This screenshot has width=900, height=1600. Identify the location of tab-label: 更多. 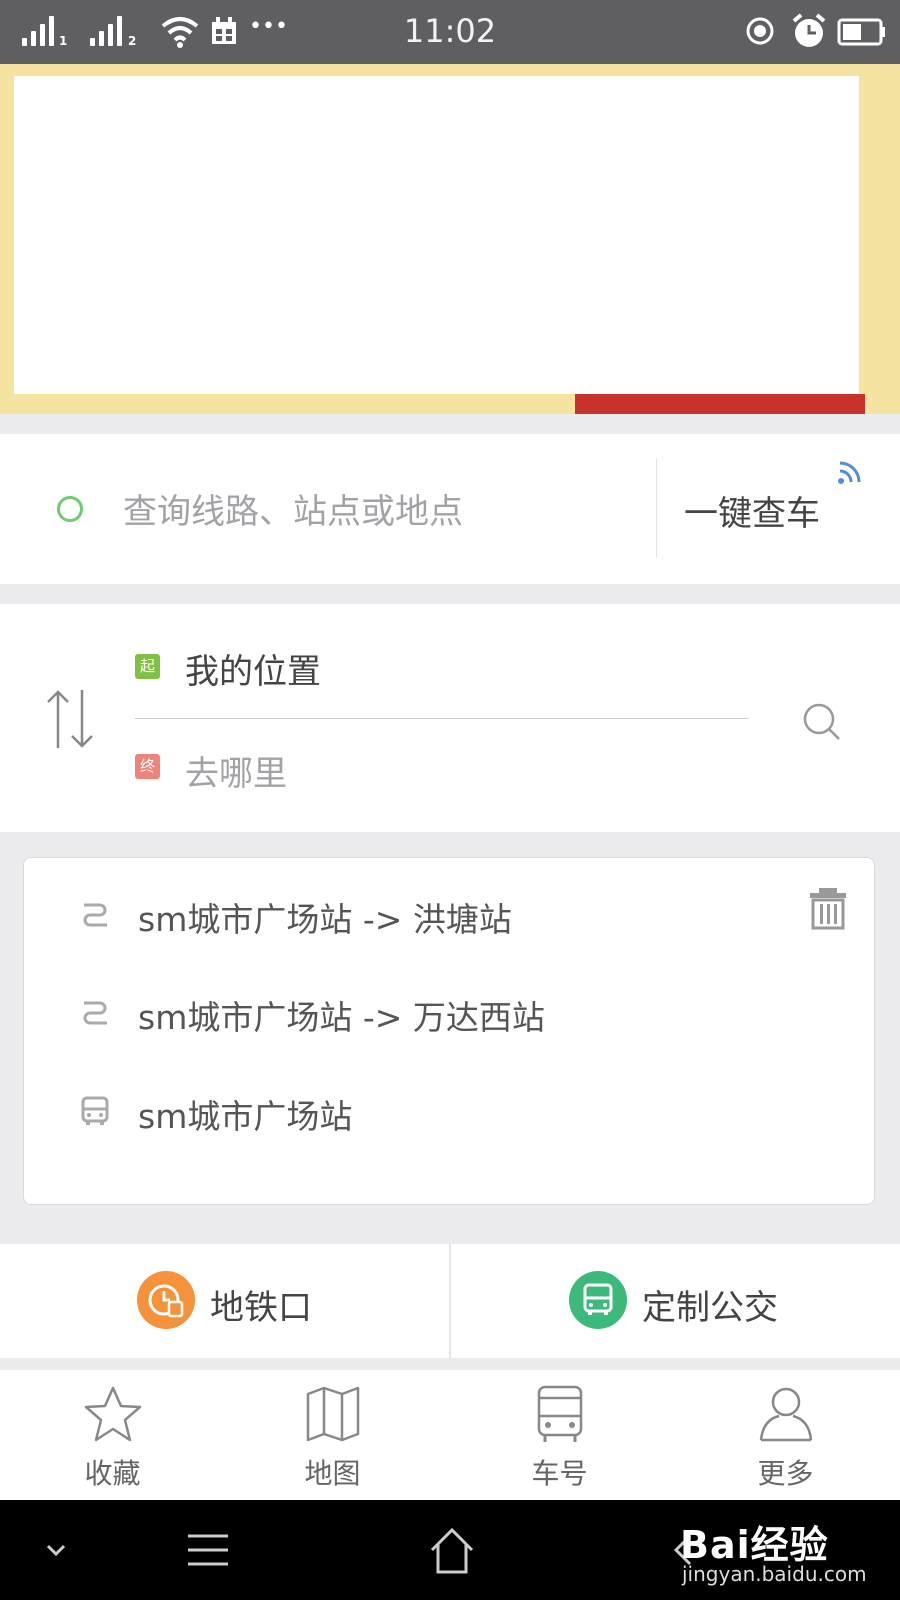
(785, 1473).